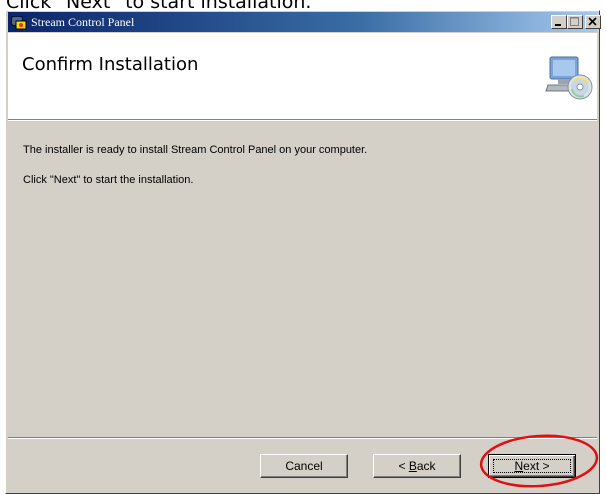 The image size is (606, 494). I want to click on focus-rectangle, so click(532, 466).